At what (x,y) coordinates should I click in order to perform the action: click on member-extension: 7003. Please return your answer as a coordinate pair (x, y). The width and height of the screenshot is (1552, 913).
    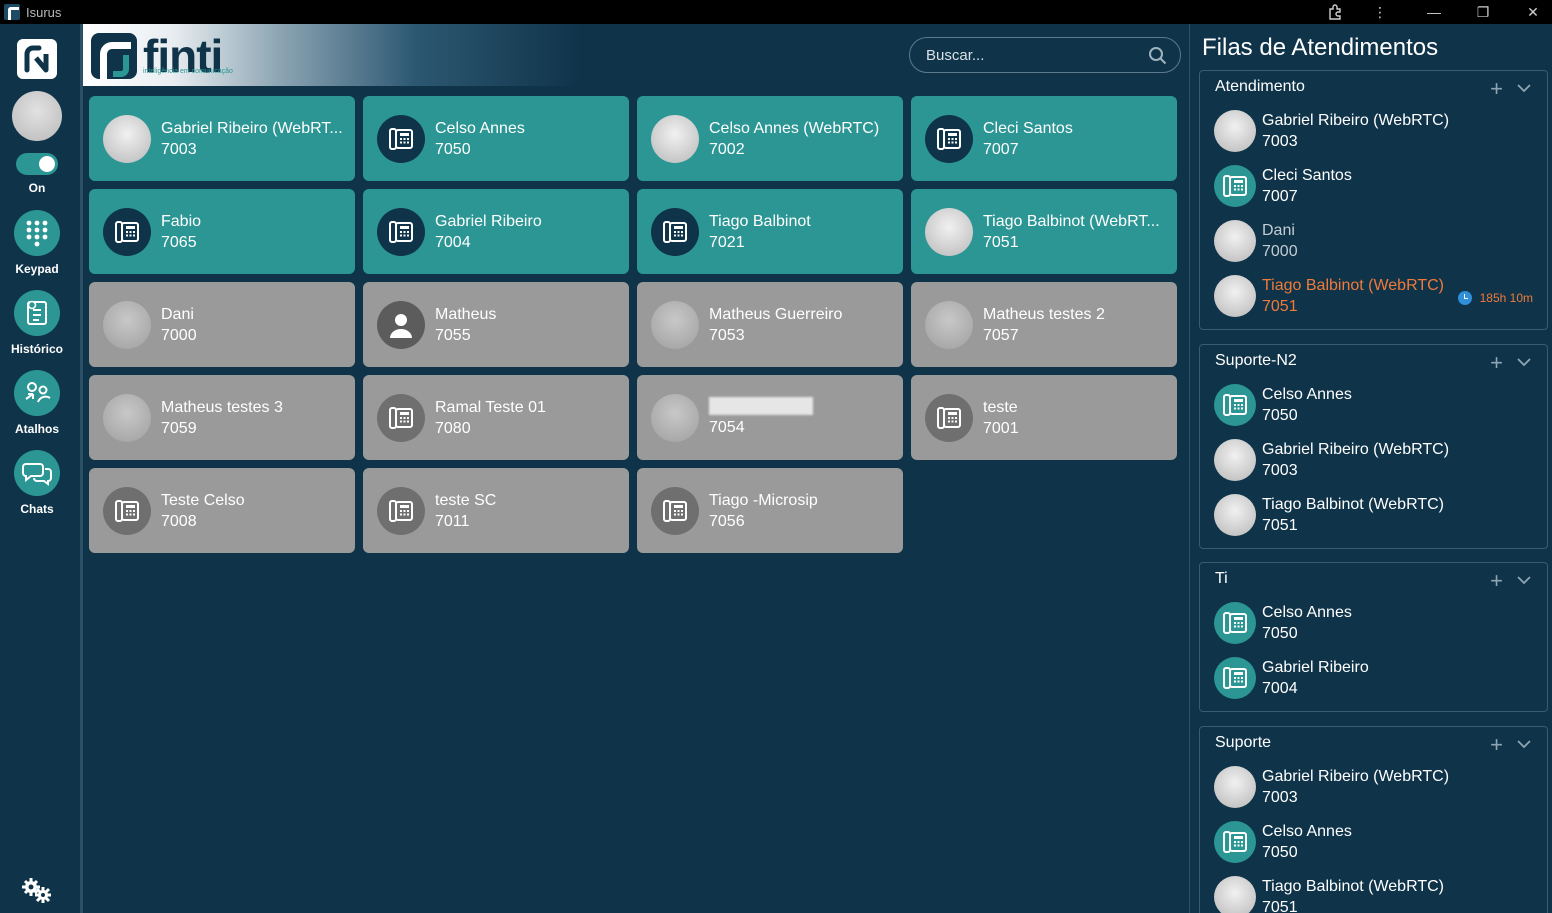
    Looking at the image, I should click on (1280, 141).